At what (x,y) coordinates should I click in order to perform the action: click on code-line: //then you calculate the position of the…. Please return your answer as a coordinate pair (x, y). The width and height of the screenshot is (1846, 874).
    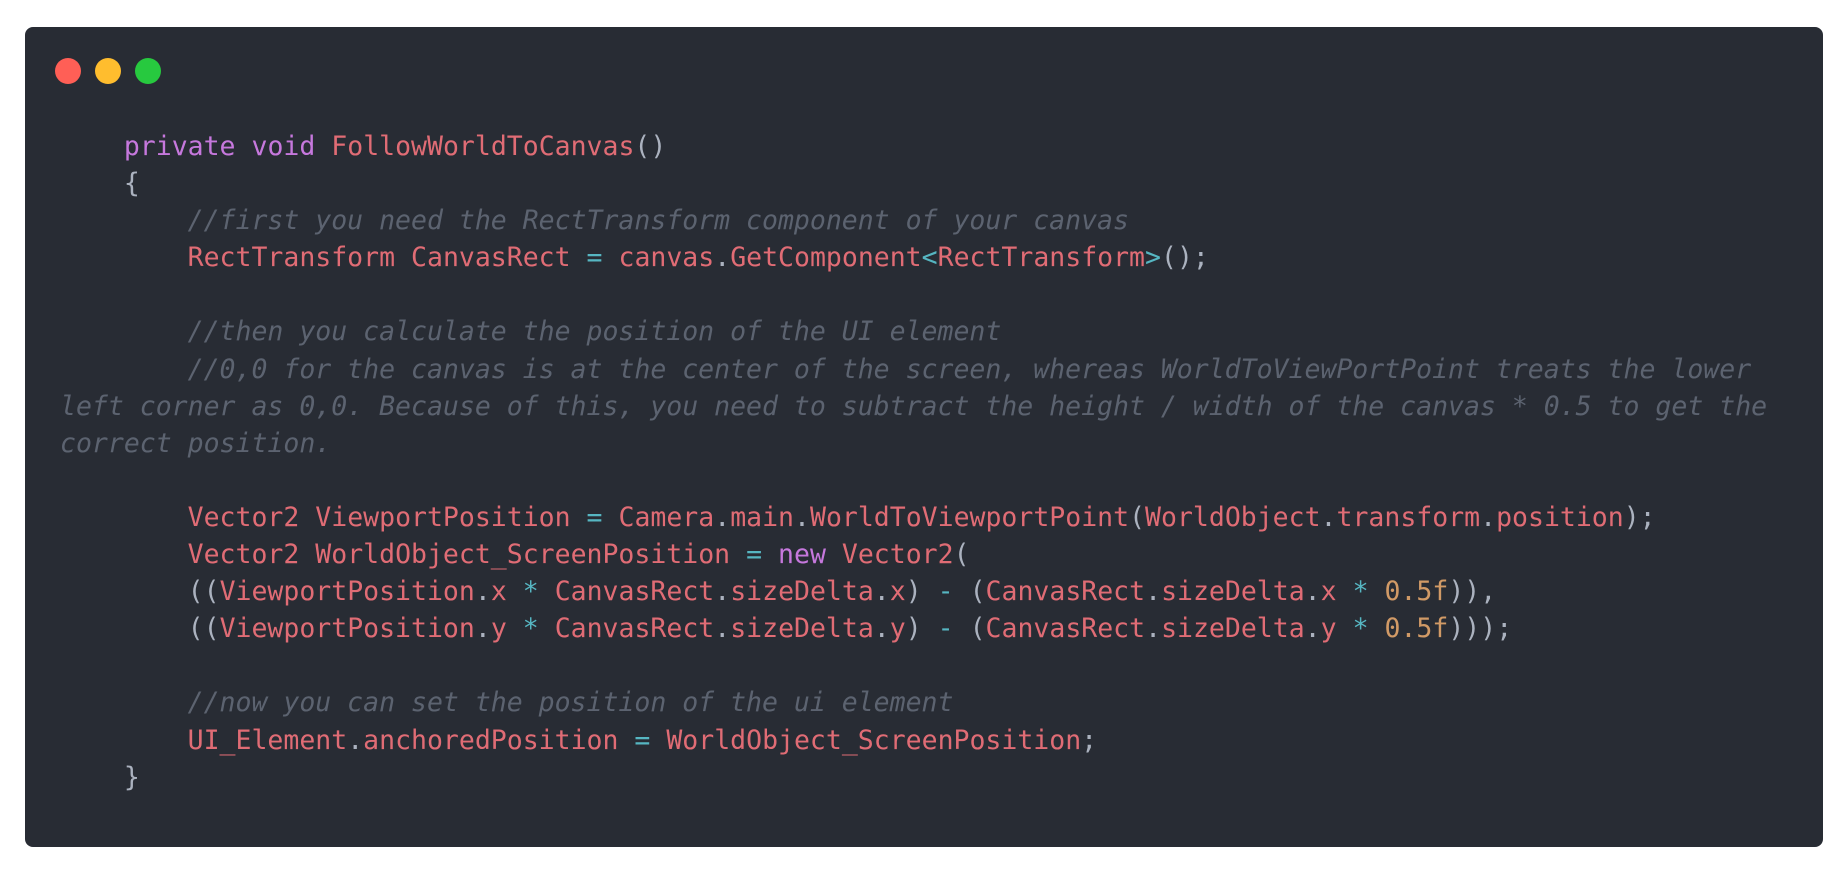
    Looking at the image, I should click on (924, 331).